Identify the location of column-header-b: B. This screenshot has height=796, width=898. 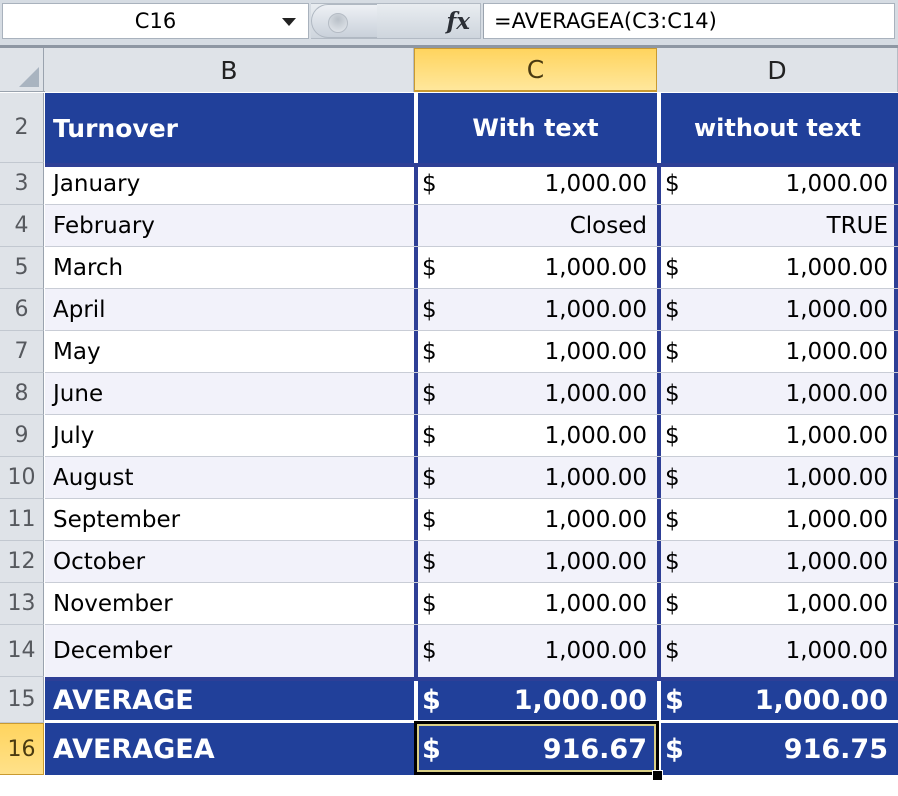
(229, 70).